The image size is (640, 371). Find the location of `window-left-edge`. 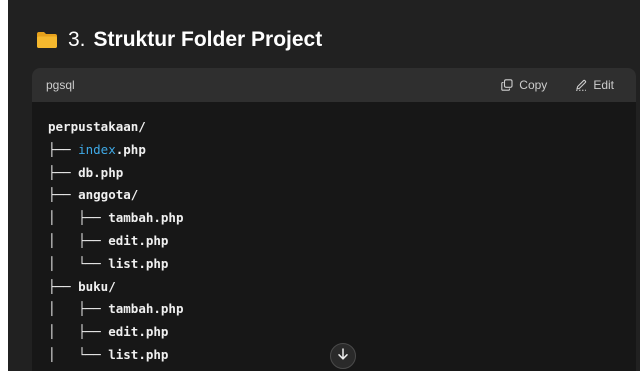

window-left-edge is located at coordinates (4, 185).